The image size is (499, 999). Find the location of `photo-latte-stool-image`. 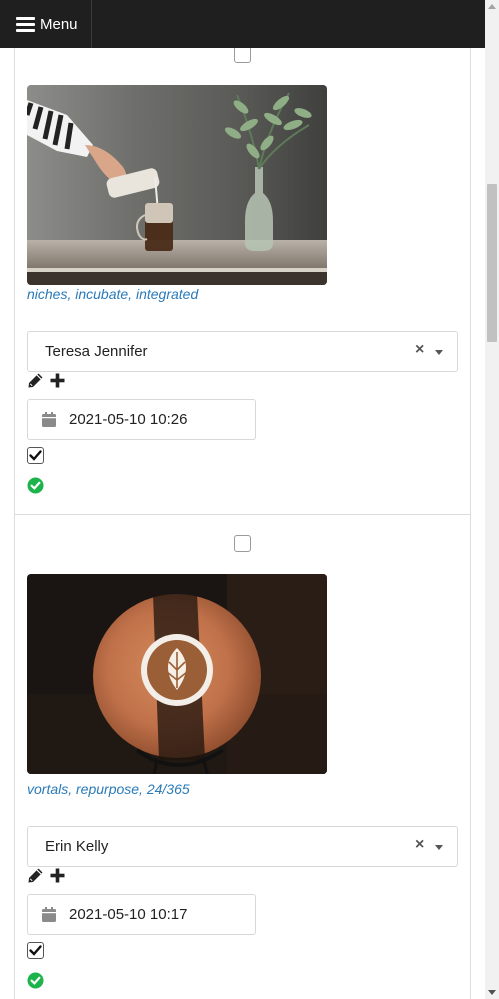

photo-latte-stool-image is located at coordinates (177, 674).